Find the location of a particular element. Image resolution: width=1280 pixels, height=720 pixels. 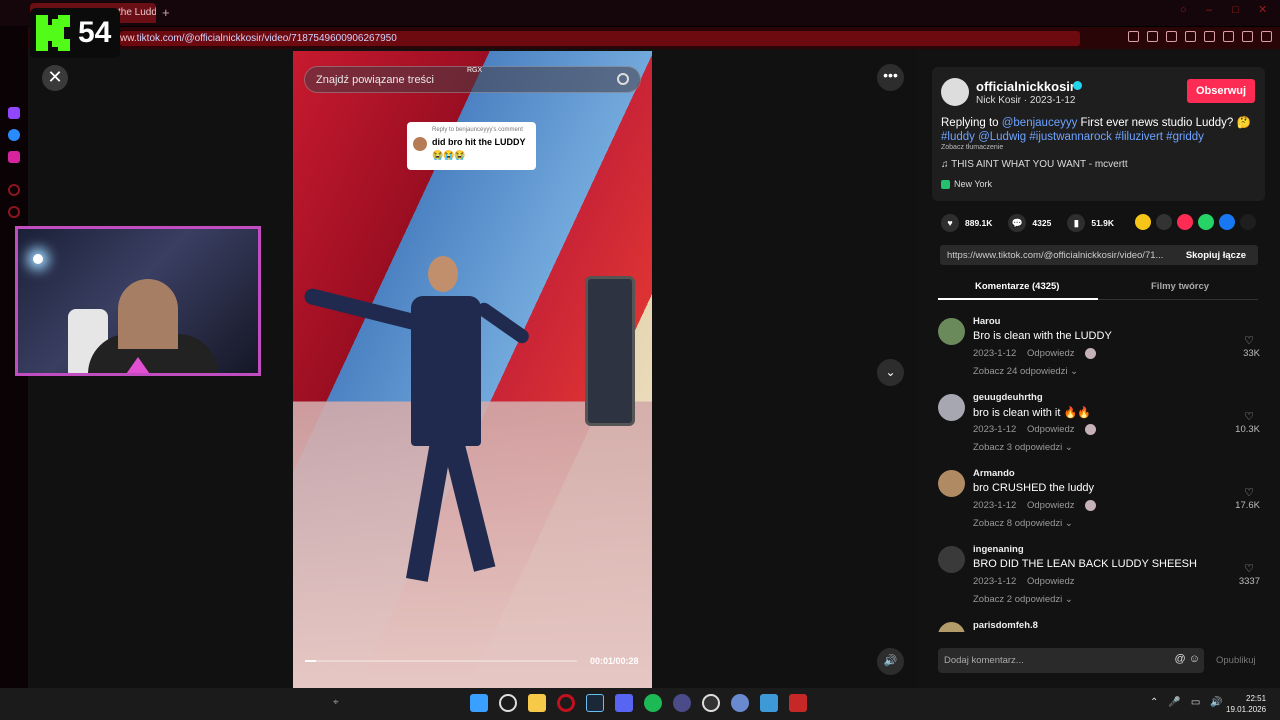

comment-input: Dodaj komentarz... @ ☺ is located at coordinates (1071, 660).